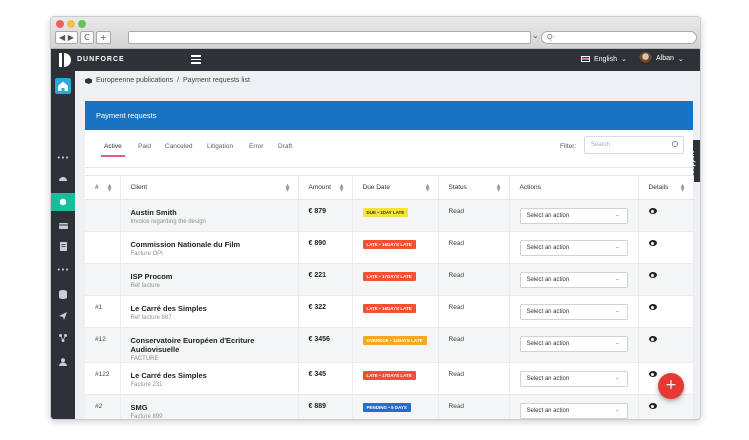 This screenshot has width=749, height=440. What do you see at coordinates (63, 202) in the screenshot?
I see `sidebar-item-publications` at bounding box center [63, 202].